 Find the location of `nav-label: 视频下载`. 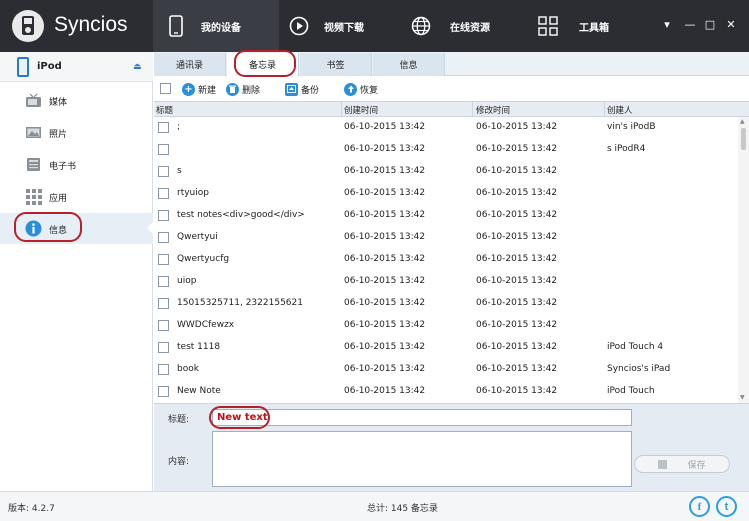

nav-label: 视频下载 is located at coordinates (344, 28).